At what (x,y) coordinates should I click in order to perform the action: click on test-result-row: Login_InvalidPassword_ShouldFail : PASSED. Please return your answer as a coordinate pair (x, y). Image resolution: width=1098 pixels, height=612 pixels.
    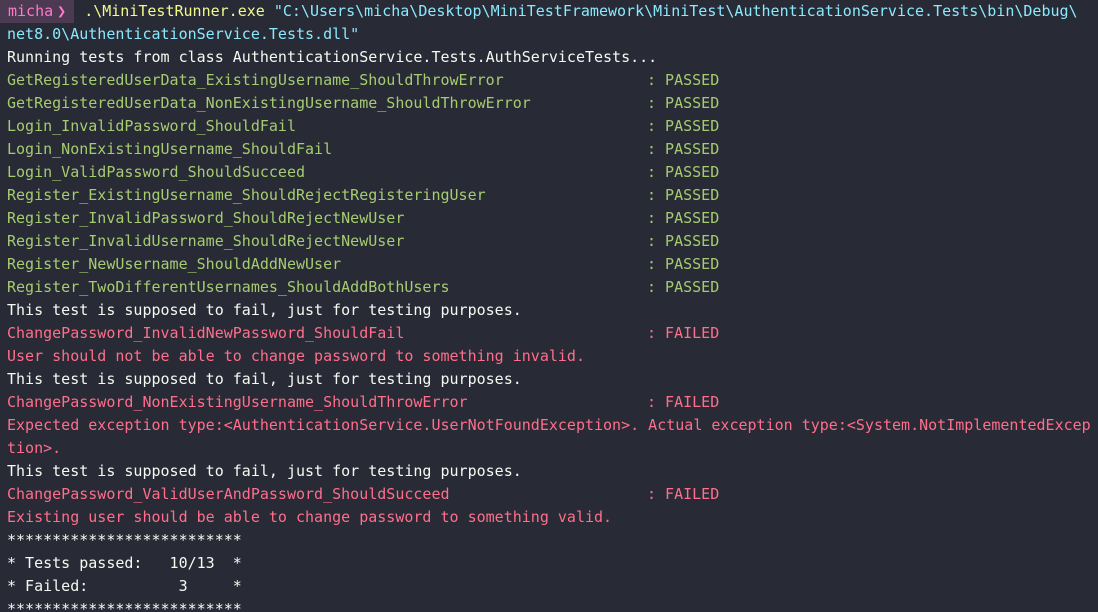
    Looking at the image, I should click on (552, 126).